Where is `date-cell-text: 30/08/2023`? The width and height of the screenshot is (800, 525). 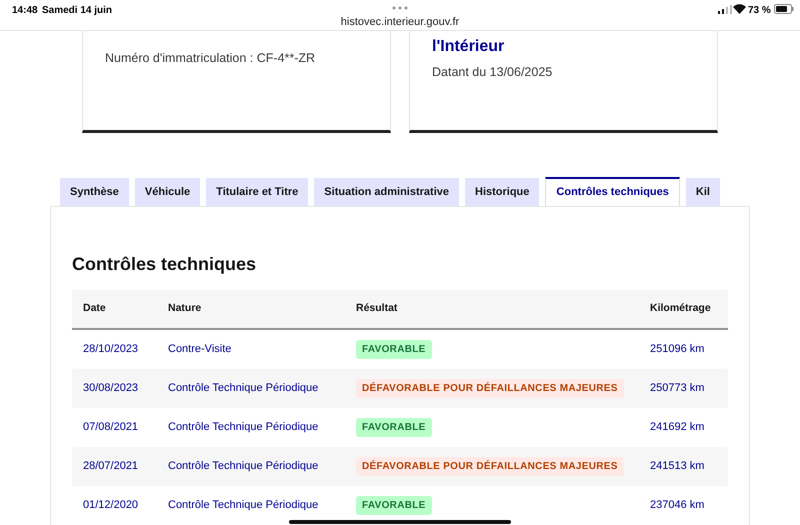
date-cell-text: 30/08/2023 is located at coordinates (111, 388).